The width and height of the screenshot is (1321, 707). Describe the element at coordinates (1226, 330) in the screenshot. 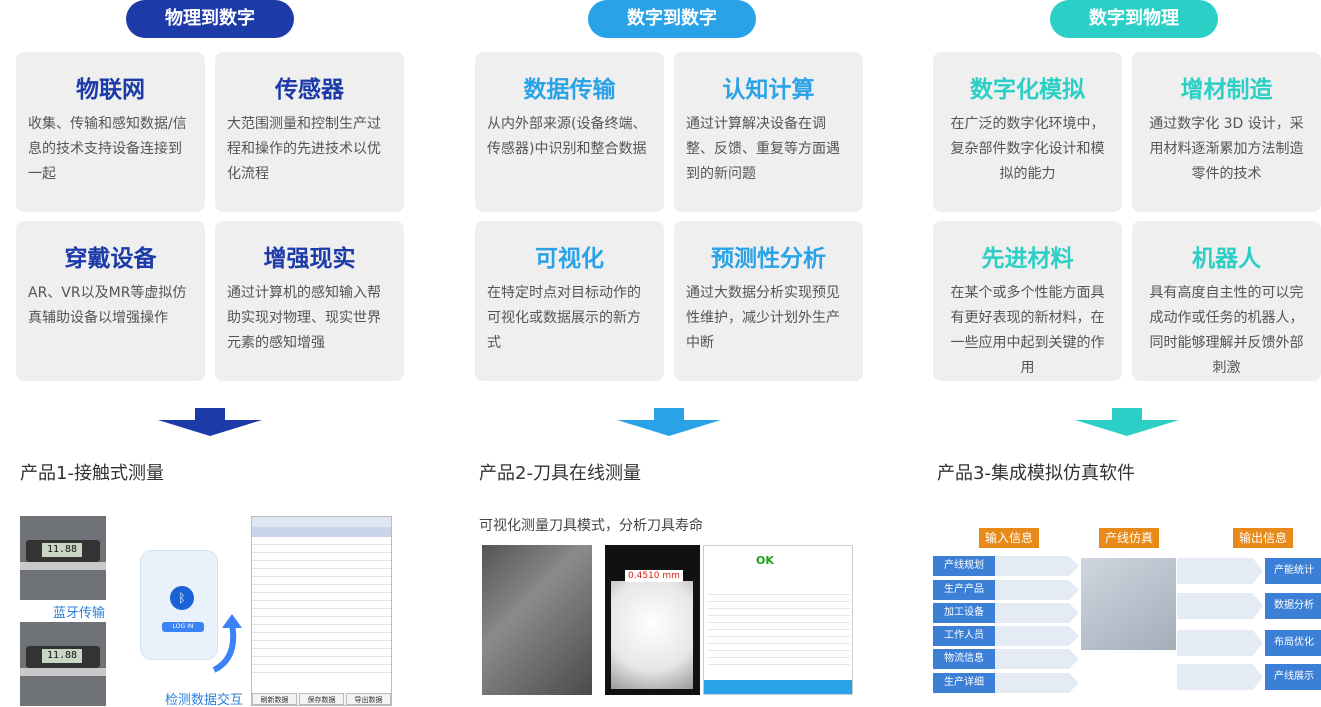

I see `card-desc: 具有高度自主性的可以完成动作或任务的机器人，同时能够理解并反馈外部刺激` at that location.